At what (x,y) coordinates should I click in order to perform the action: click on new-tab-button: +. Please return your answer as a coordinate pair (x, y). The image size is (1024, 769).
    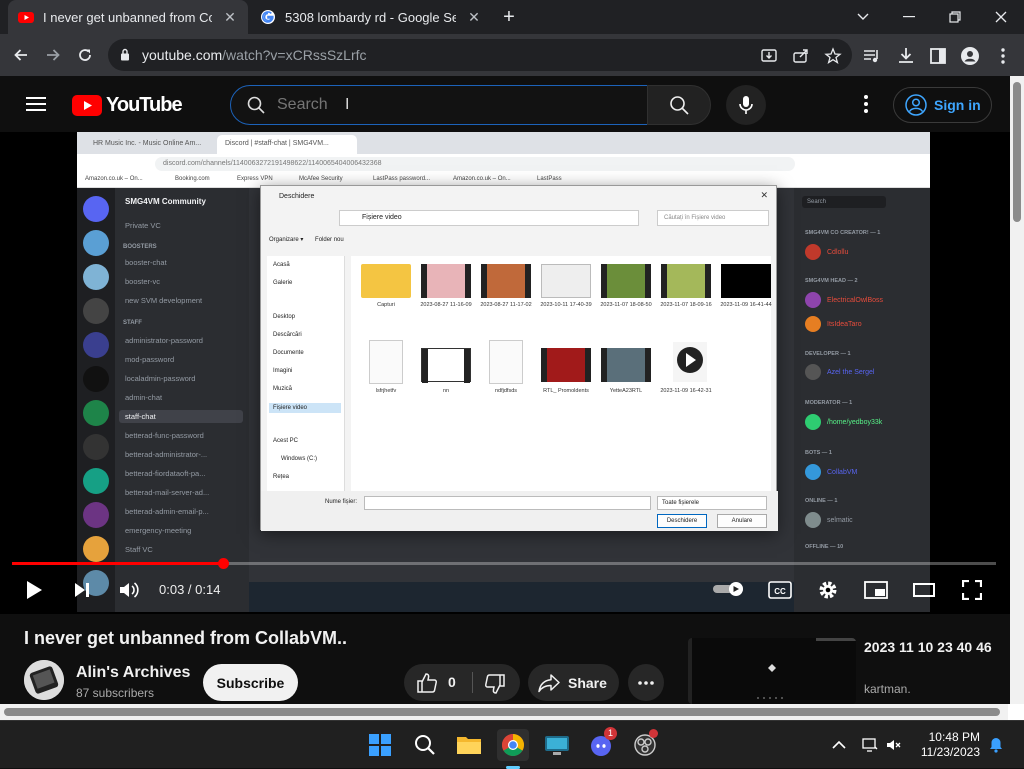
    Looking at the image, I should click on (509, 17).